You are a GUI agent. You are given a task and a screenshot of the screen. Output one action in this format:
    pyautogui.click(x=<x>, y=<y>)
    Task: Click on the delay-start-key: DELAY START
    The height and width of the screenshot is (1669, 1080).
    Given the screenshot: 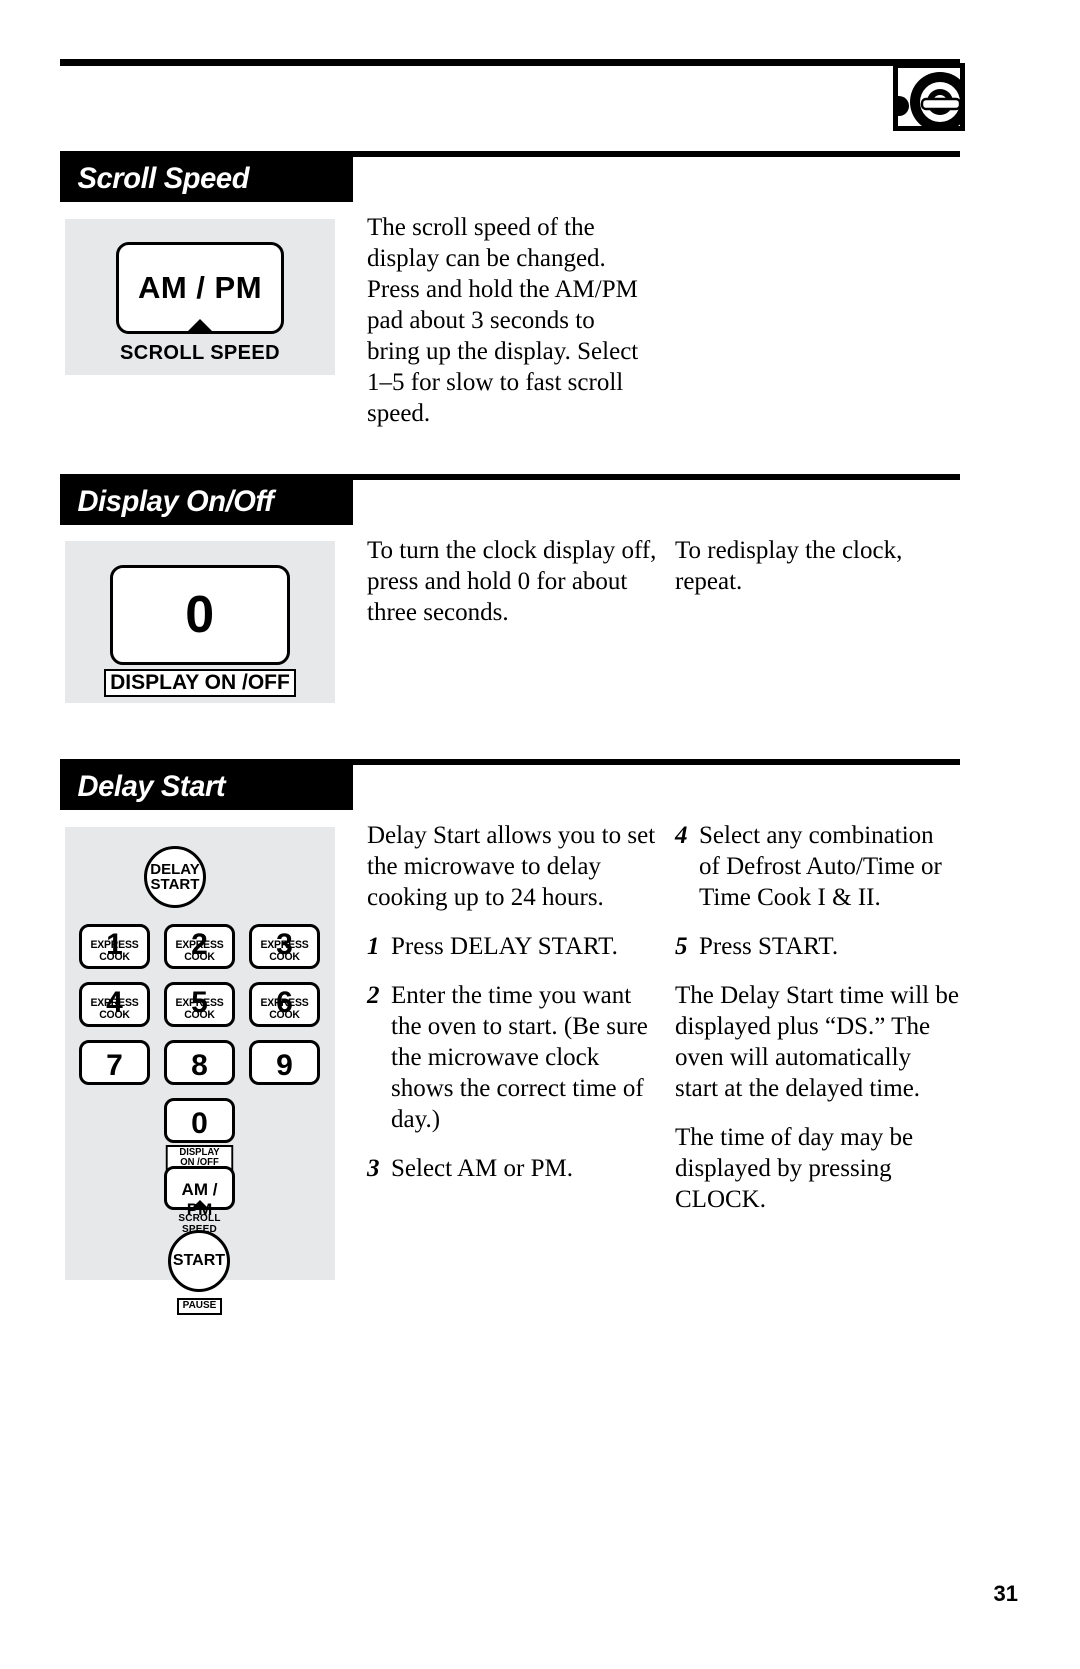 What is the action you would take?
    pyautogui.click(x=175, y=877)
    